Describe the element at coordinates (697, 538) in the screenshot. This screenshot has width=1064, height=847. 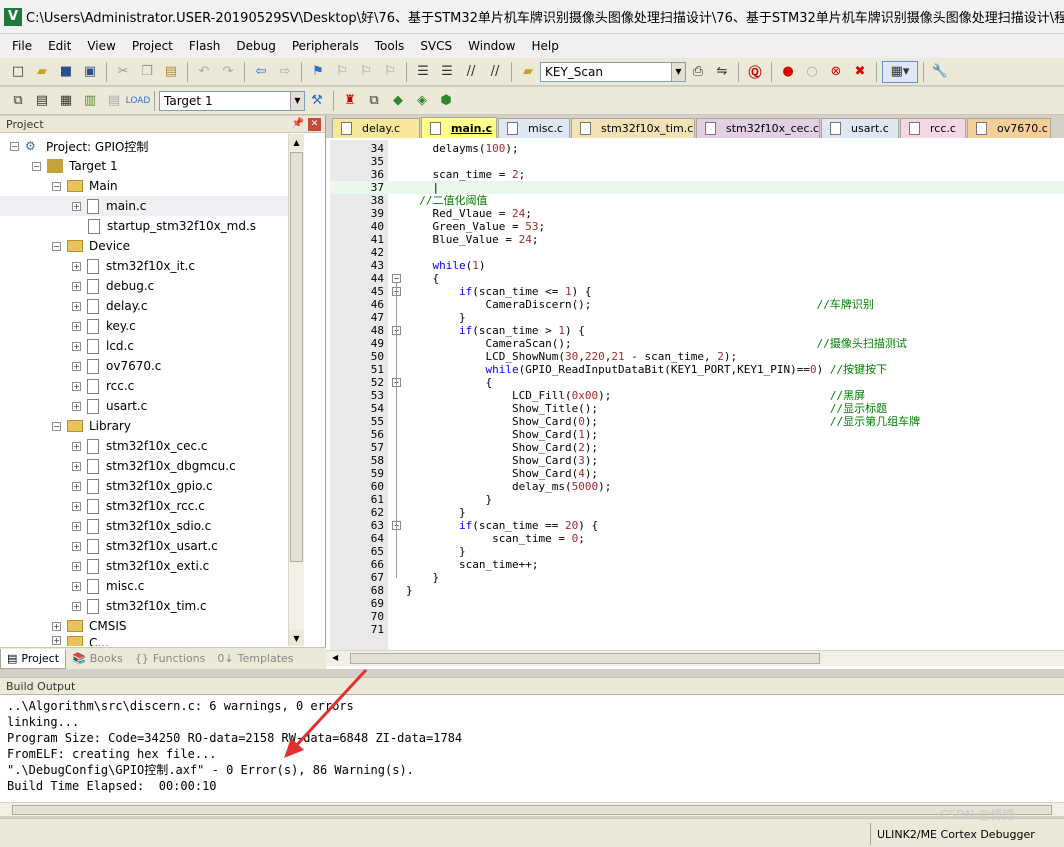
I see `code-line: 64 scan_time = 0;` at that location.